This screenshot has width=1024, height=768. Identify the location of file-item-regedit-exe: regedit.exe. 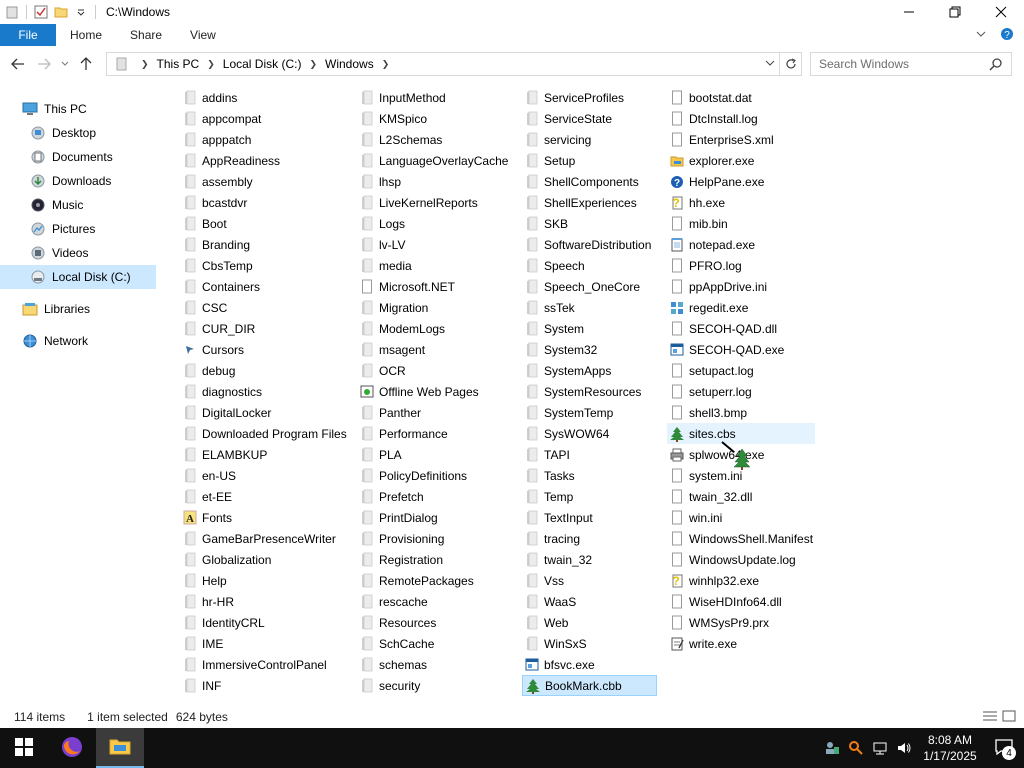
(707, 307).